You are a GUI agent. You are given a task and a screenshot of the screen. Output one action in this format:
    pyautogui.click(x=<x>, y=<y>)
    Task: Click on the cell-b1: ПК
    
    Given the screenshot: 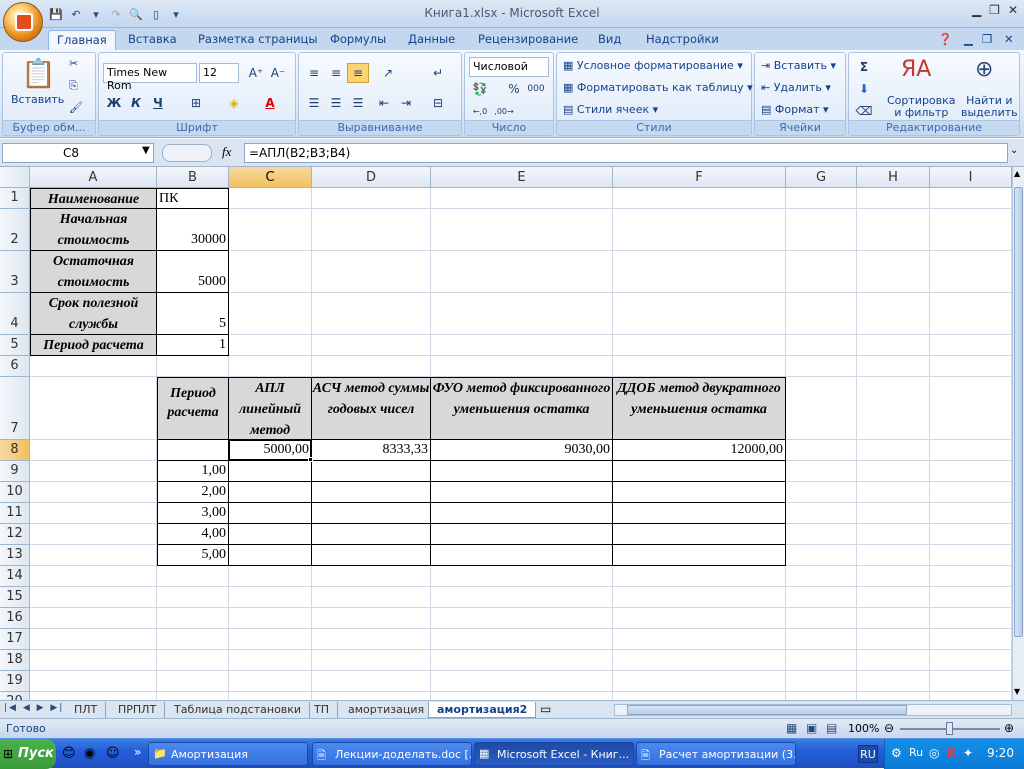 What is the action you would take?
    pyautogui.click(x=193, y=198)
    